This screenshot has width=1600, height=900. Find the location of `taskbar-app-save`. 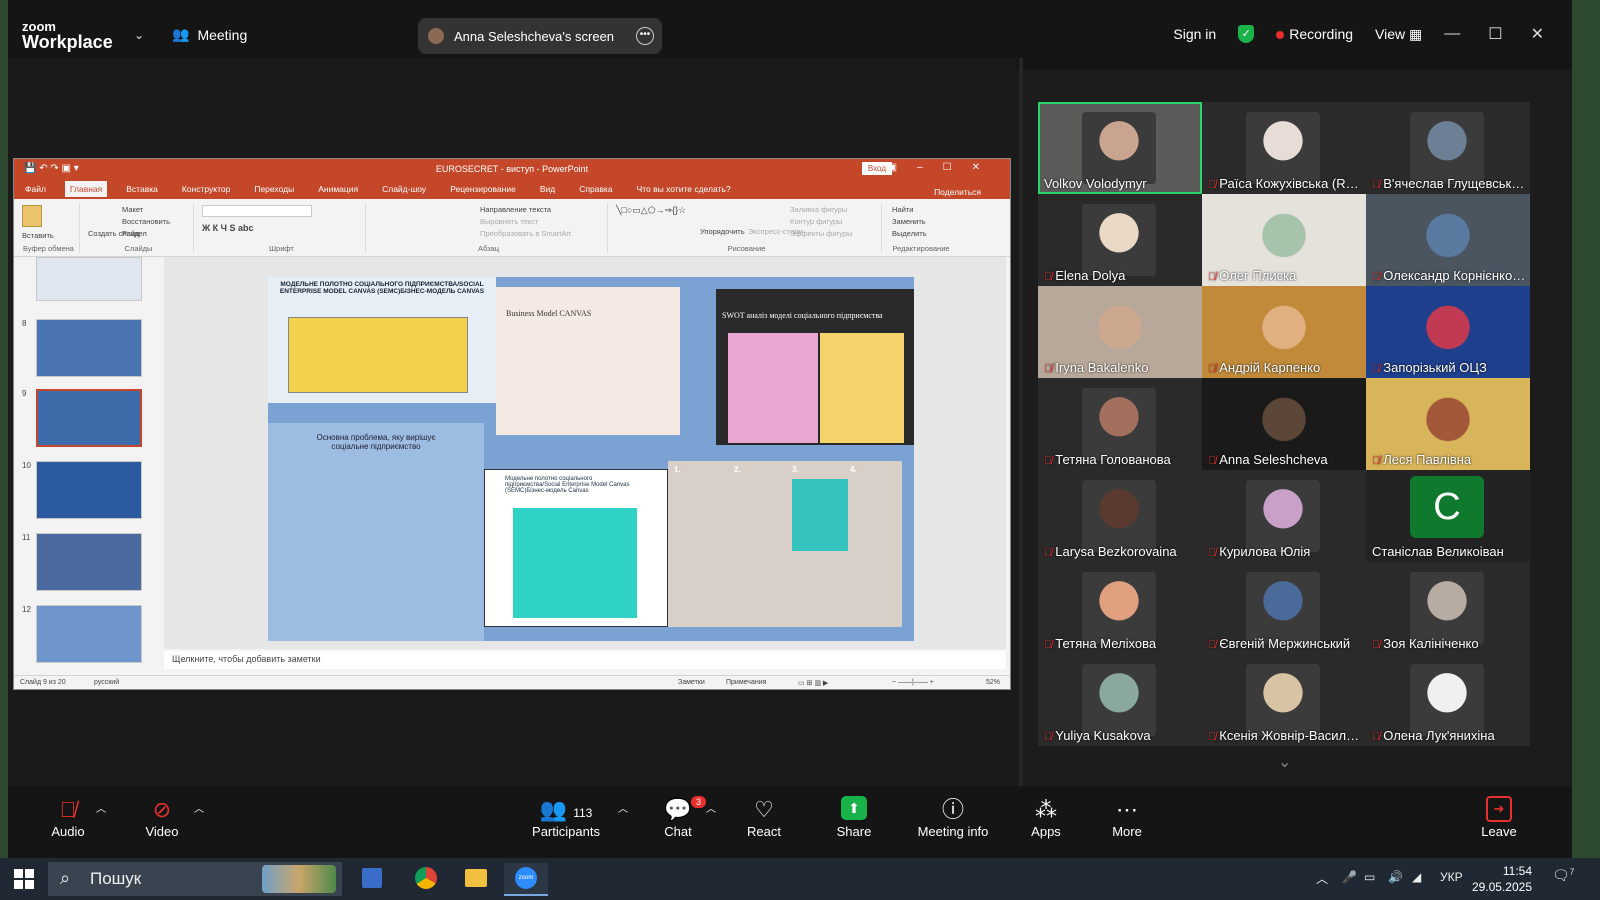

taskbar-app-save is located at coordinates (372, 879).